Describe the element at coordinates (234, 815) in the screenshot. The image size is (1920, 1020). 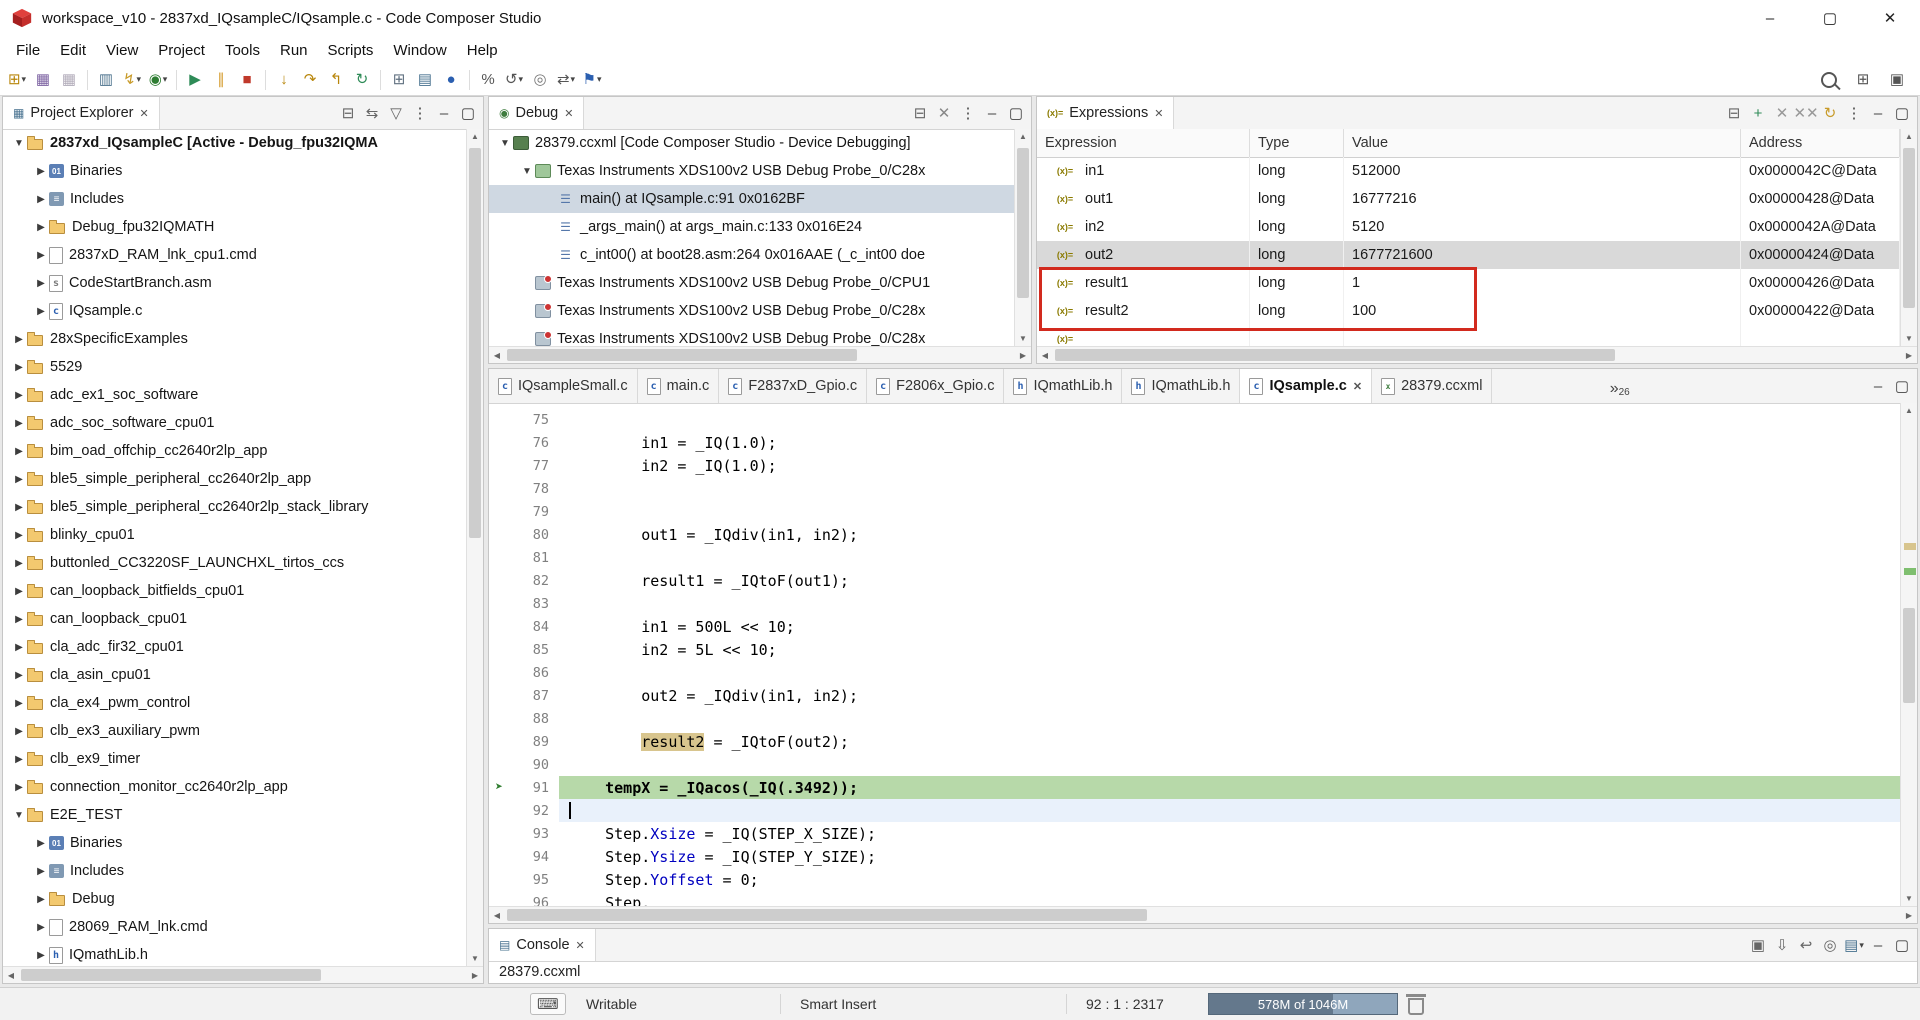
I see `project-tree-item: ▼ E2E_TEST` at that location.